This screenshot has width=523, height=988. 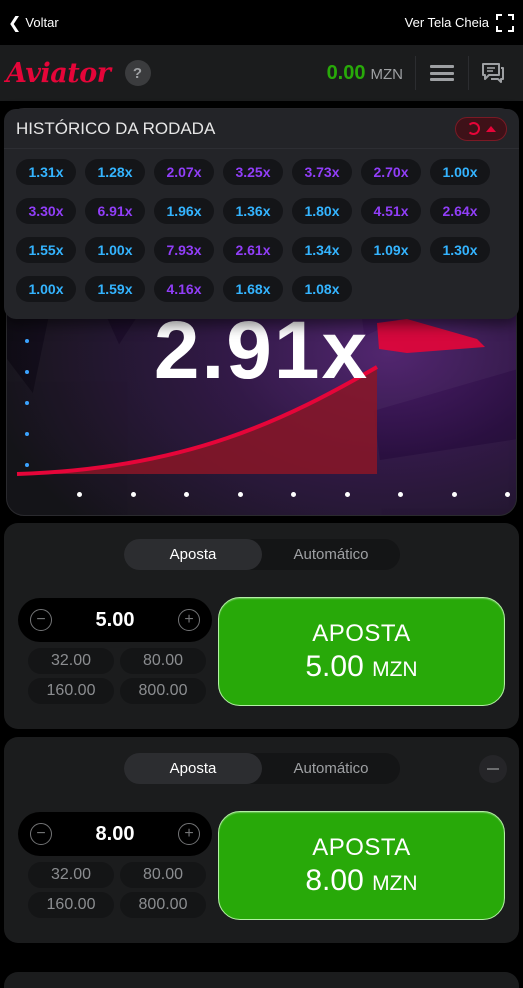 I want to click on balance-currency: MZN, so click(x=387, y=74).